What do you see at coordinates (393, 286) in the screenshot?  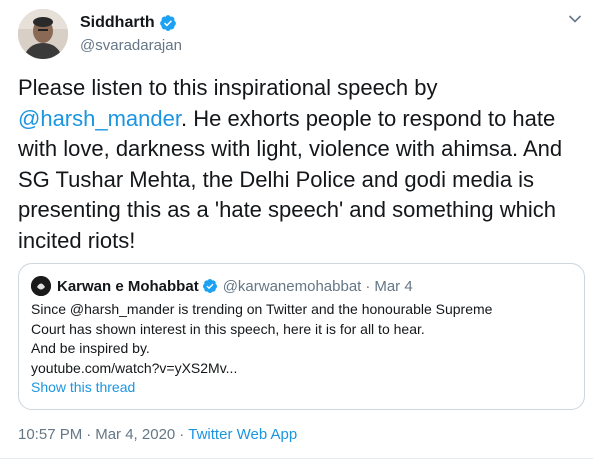 I see `quoted-date: Mar 4` at bounding box center [393, 286].